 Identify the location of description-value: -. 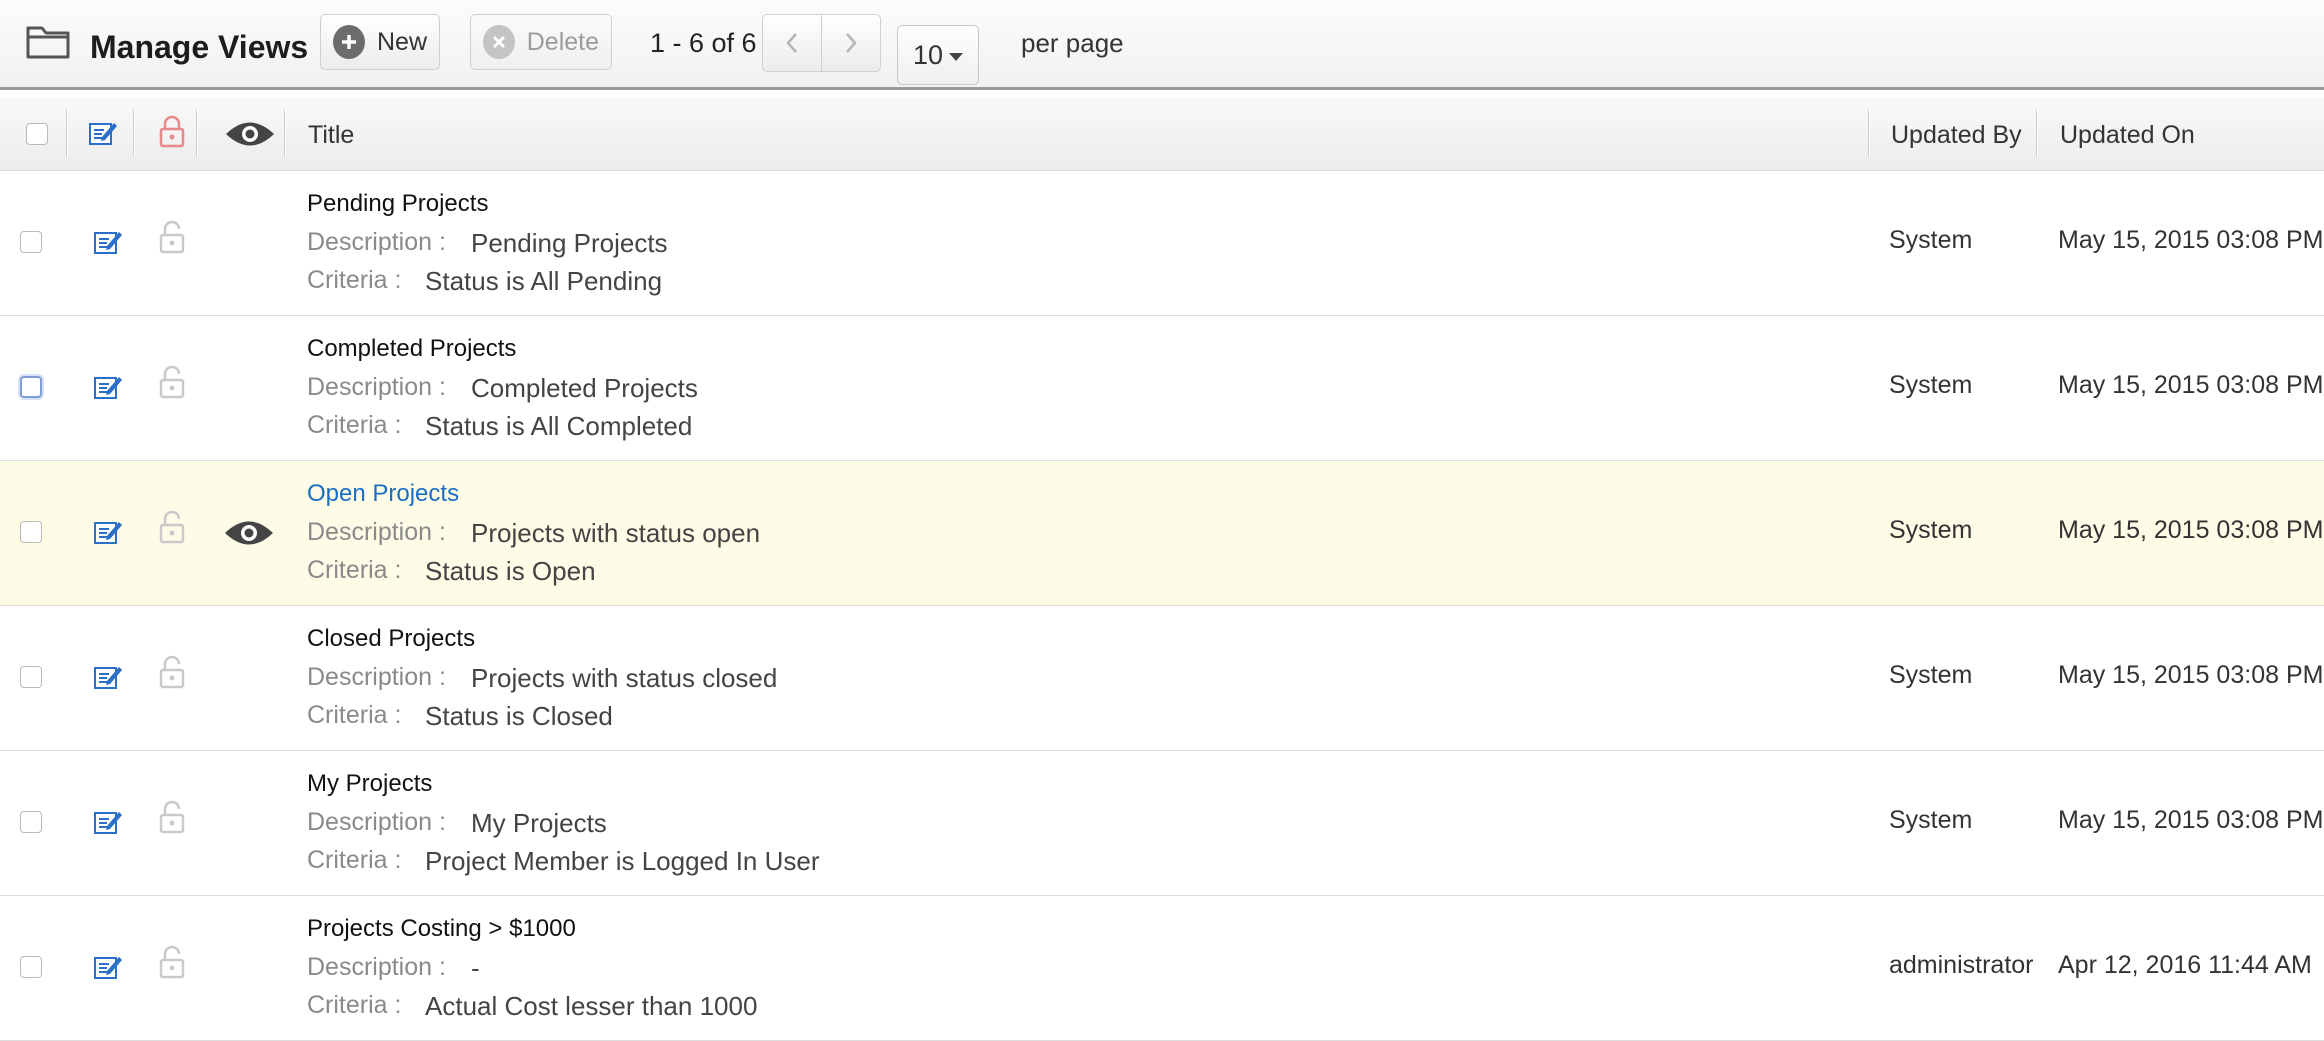
(475, 968).